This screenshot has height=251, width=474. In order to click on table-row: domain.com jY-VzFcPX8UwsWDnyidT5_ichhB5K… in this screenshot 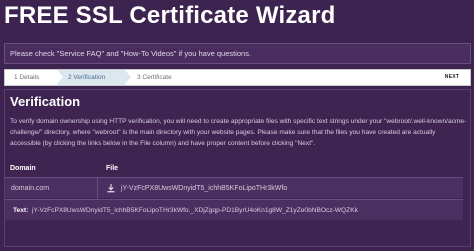, I will do `click(234, 188)`.